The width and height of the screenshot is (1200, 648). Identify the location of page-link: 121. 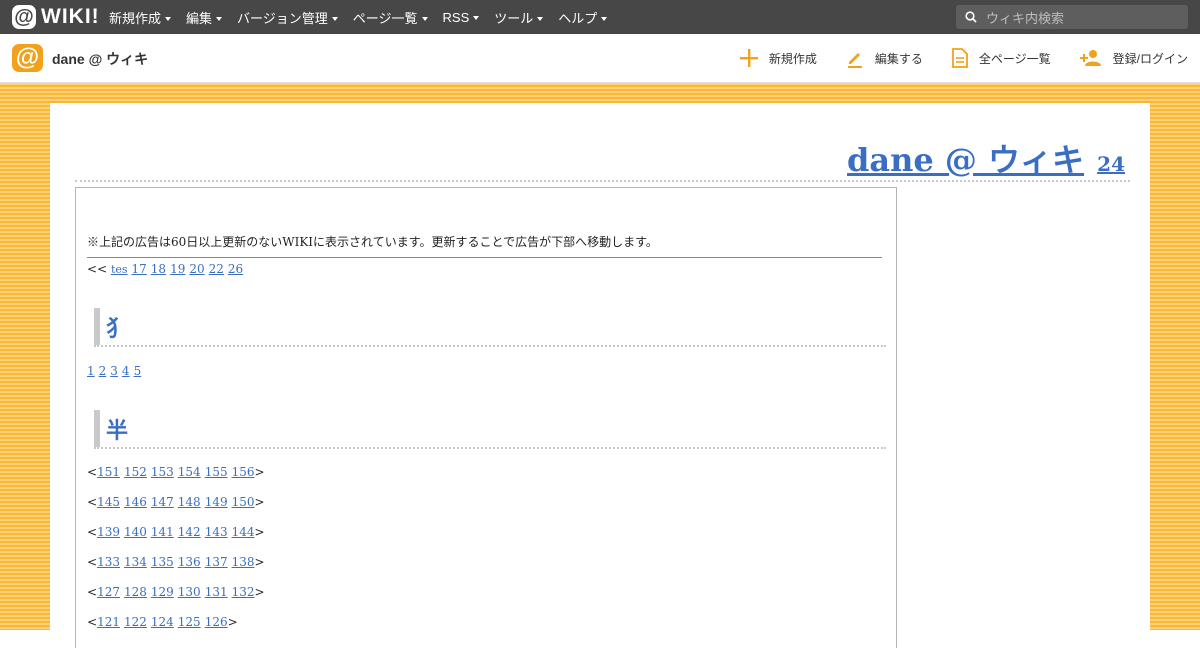
(108, 622).